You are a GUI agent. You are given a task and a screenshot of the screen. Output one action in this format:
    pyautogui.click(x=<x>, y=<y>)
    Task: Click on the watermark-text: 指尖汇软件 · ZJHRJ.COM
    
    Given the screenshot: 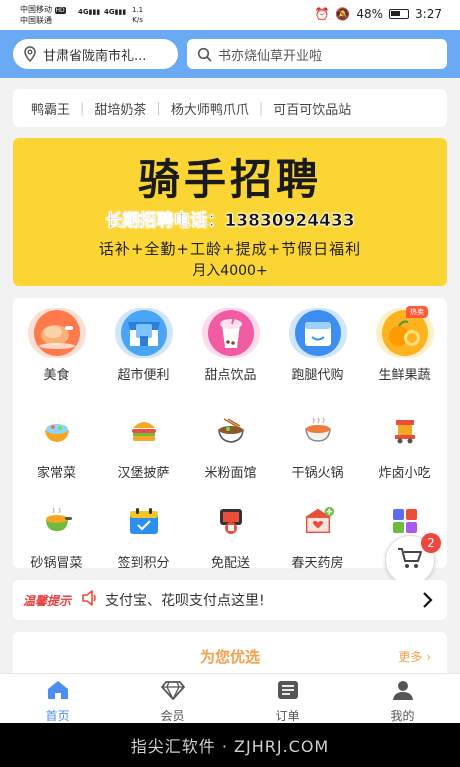 What is the action you would take?
    pyautogui.click(x=230, y=746)
    